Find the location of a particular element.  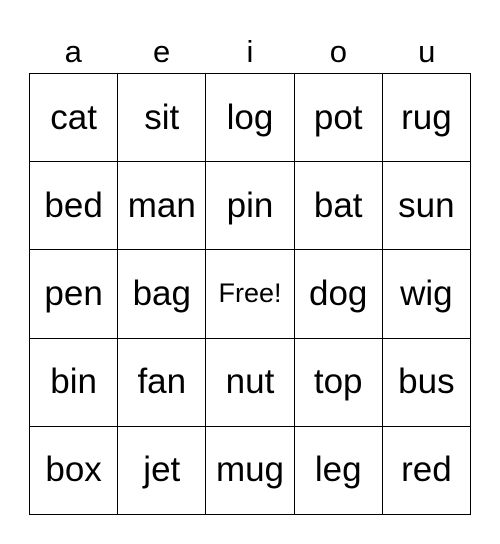

column-header: o is located at coordinates (338, 51).